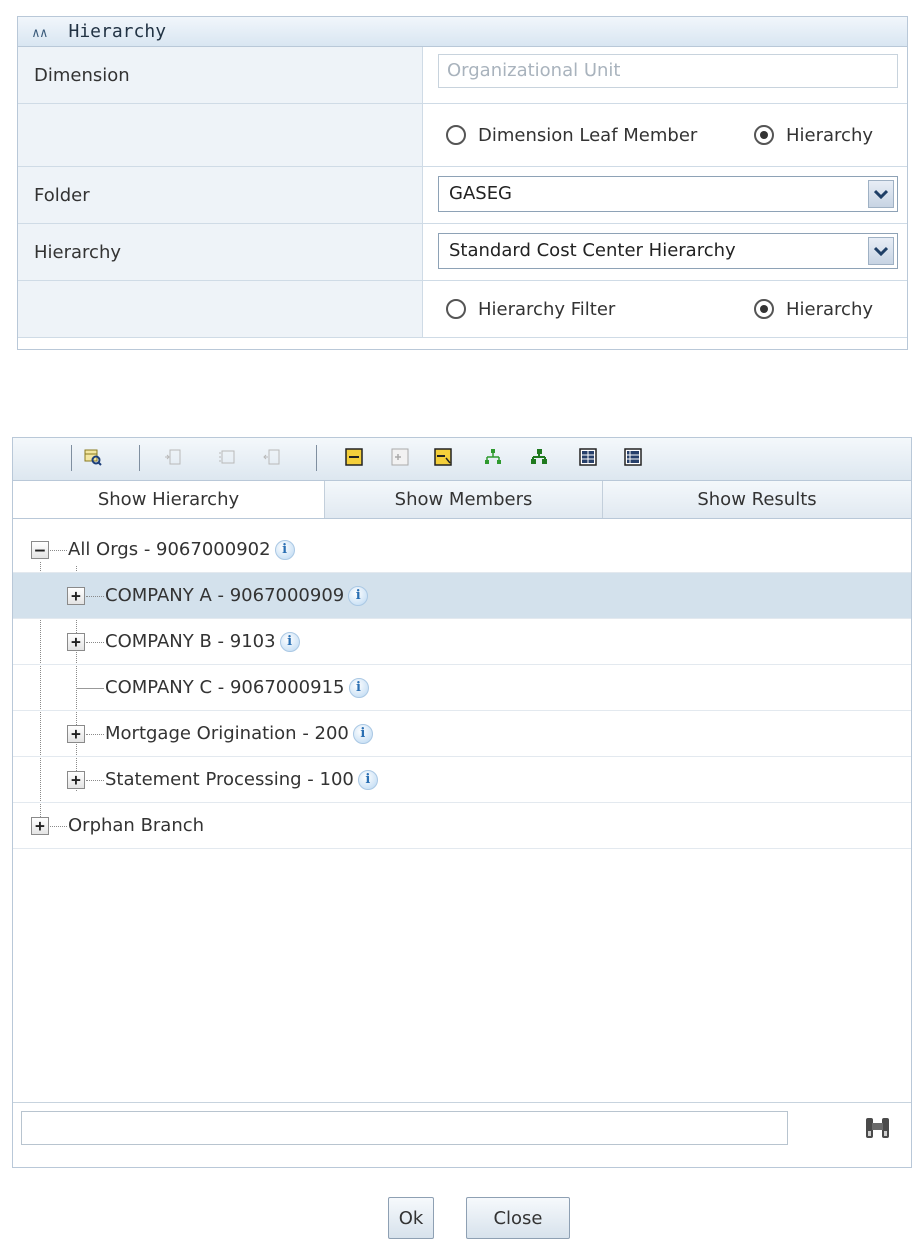 This screenshot has width=912, height=1253. What do you see at coordinates (241, 779) in the screenshot?
I see `tree-node-label: Statement Processing - 100 i` at bounding box center [241, 779].